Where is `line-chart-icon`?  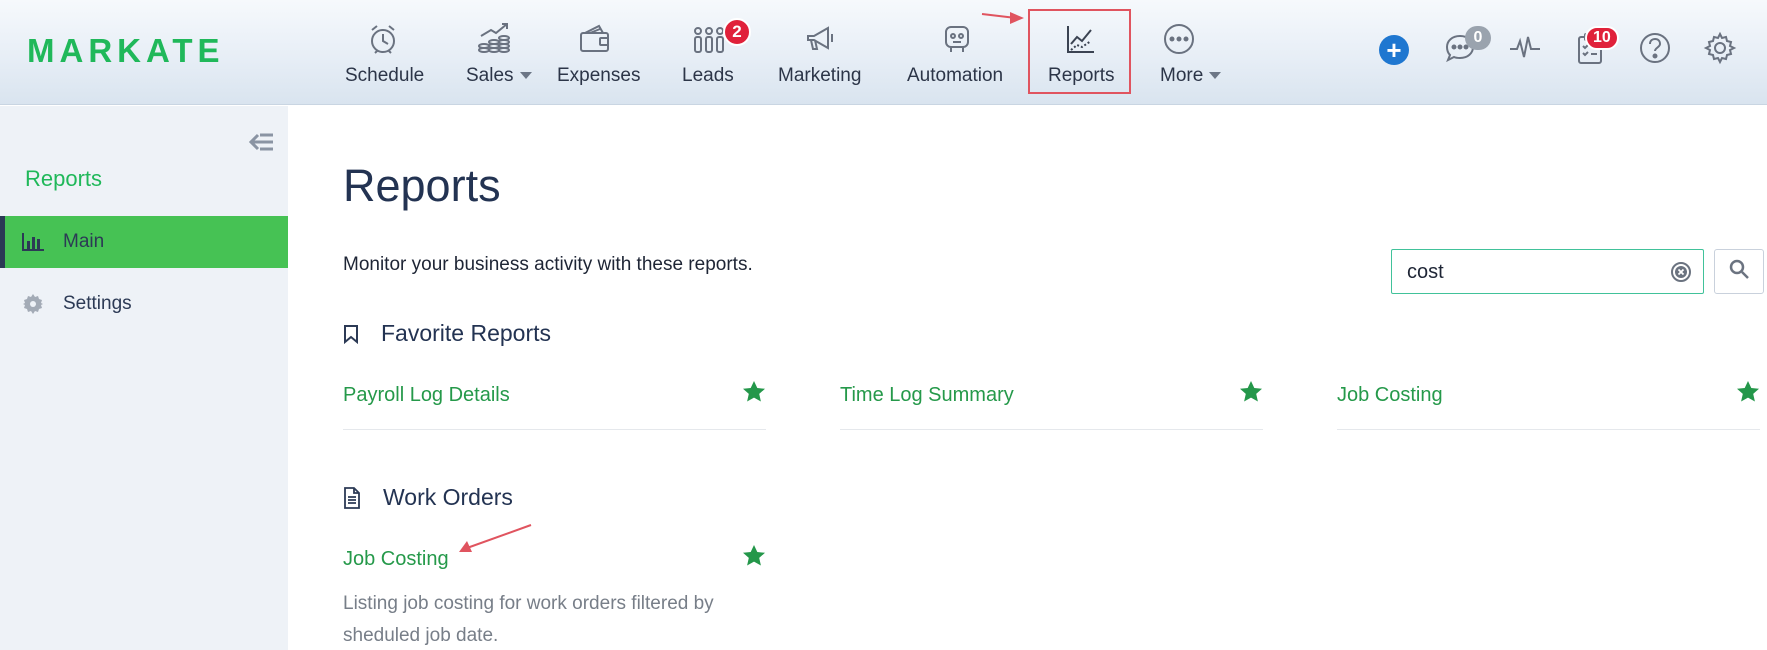
line-chart-icon is located at coordinates (1081, 39).